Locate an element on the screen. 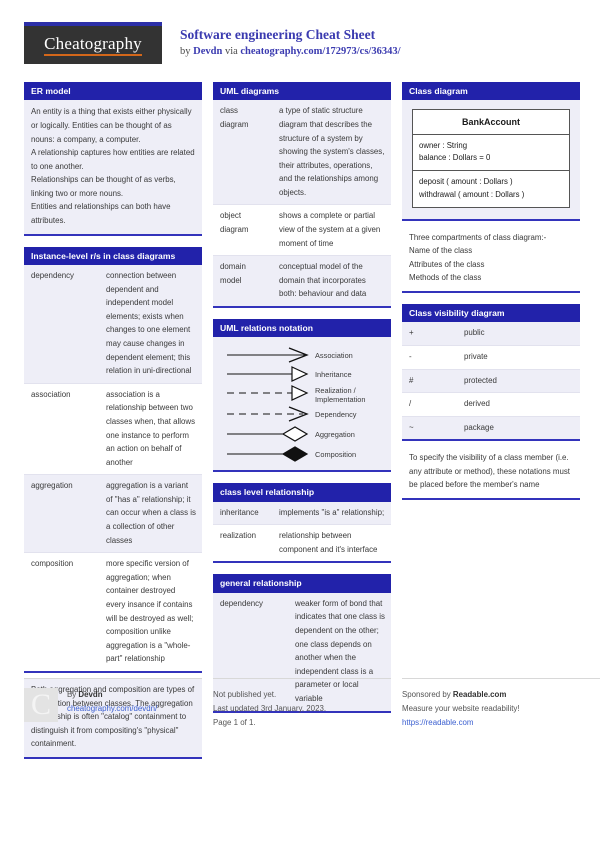  row-term: dependency is located at coordinates (61, 324).